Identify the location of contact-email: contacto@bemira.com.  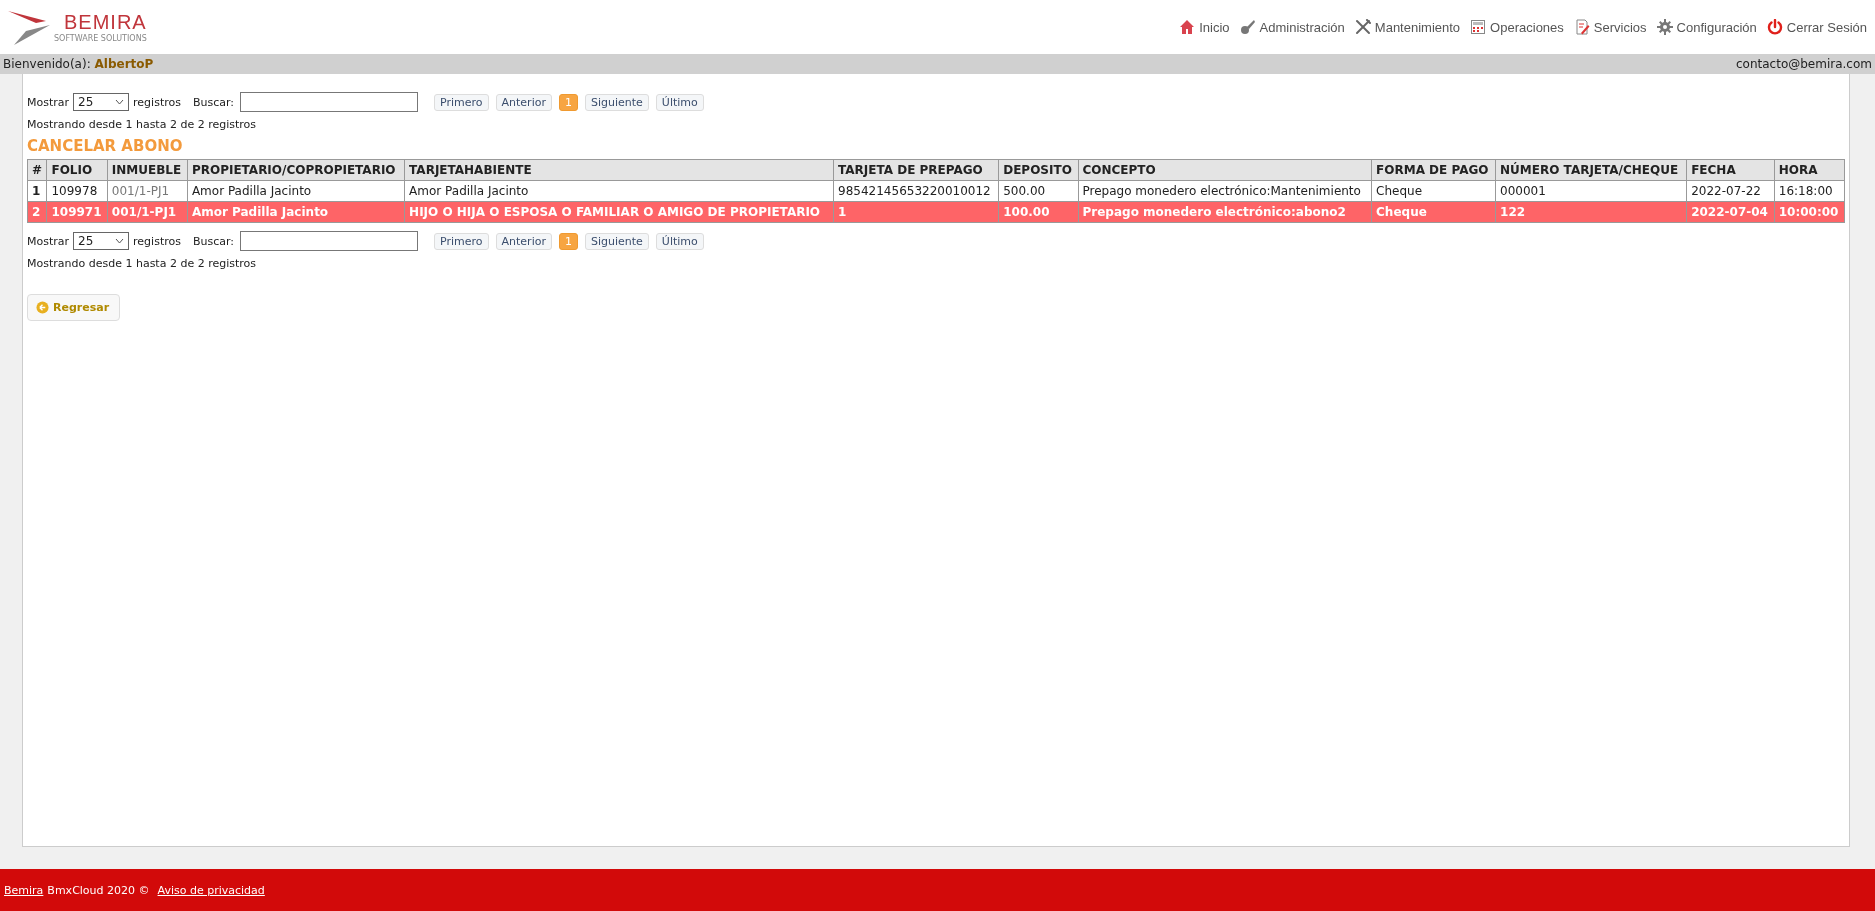
(1804, 64).